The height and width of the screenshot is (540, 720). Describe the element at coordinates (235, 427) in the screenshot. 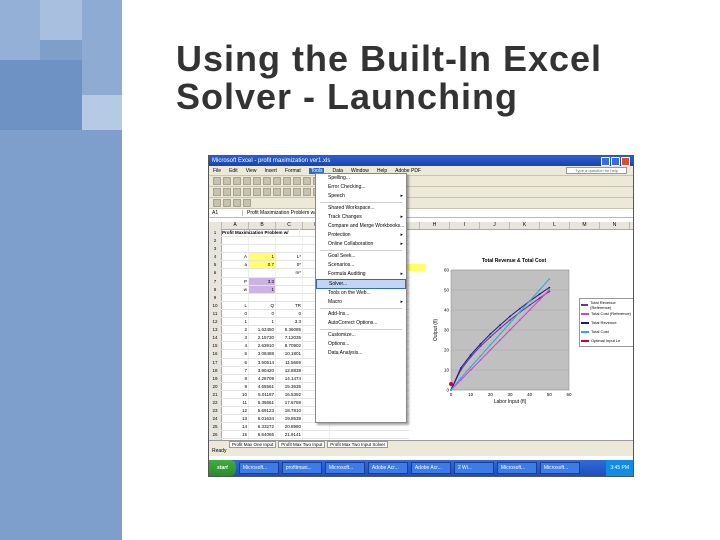

I see `cell: 14` at that location.